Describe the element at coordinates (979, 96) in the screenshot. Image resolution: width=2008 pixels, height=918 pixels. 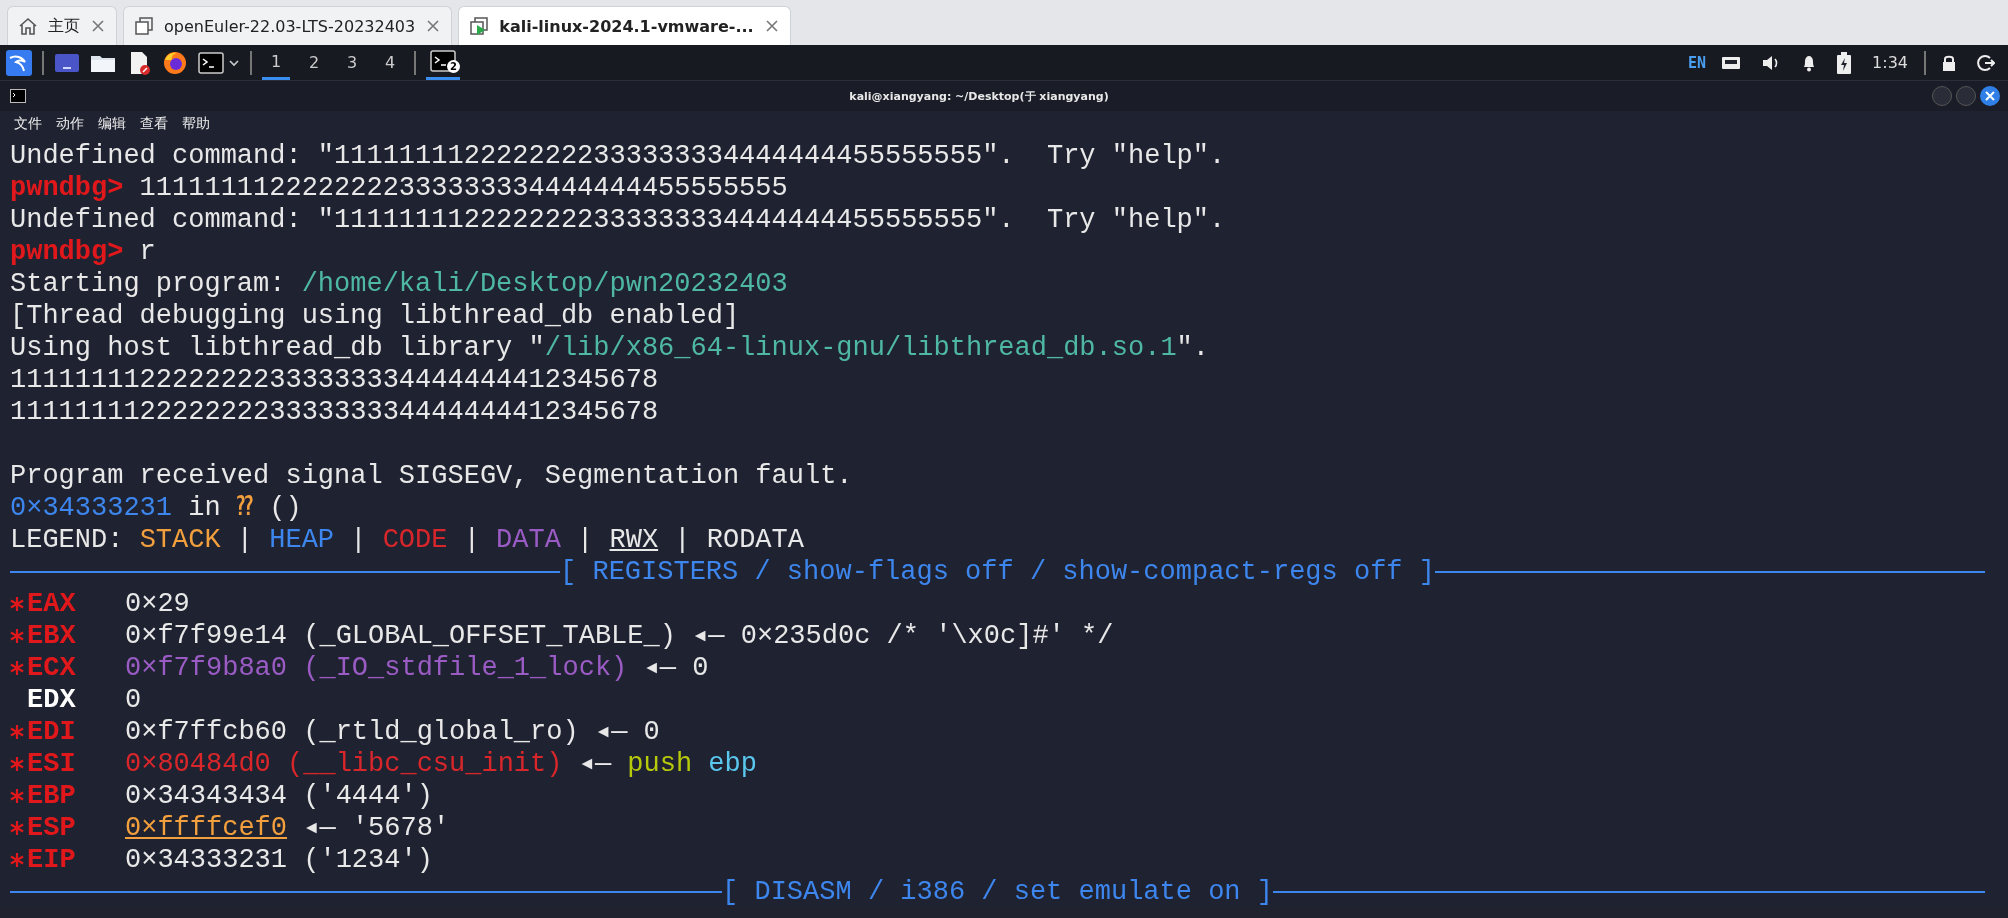
I see `window-title: kali@xiangyang: ~/Desktop(于 xiangyang)` at that location.